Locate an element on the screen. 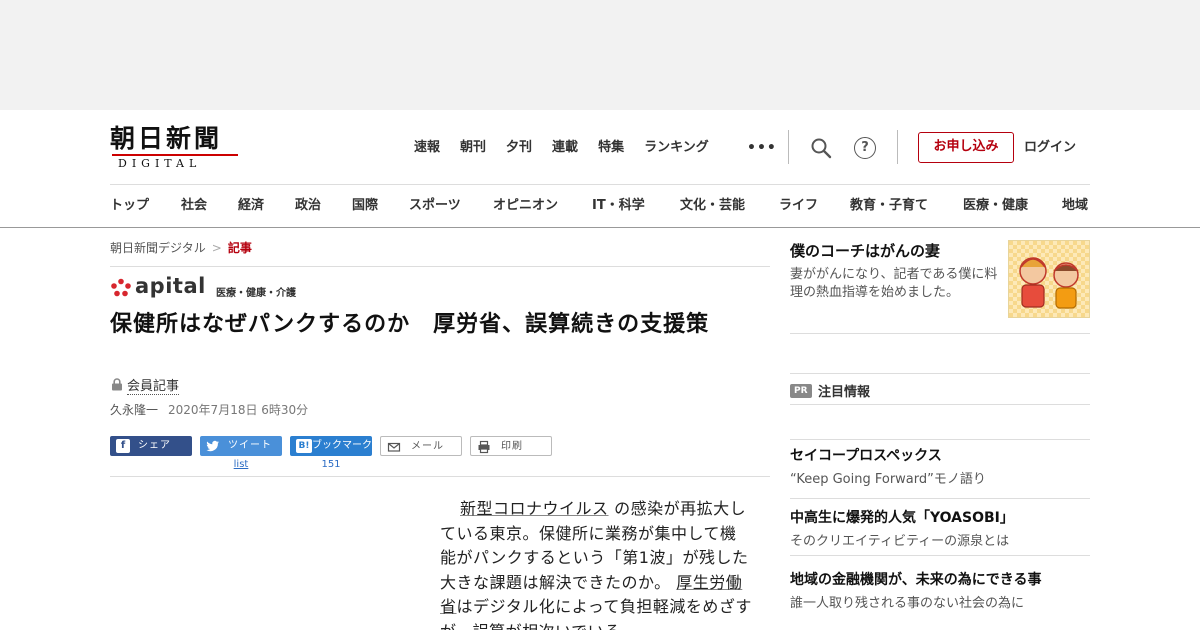  twitter-count: list is located at coordinates (241, 464).